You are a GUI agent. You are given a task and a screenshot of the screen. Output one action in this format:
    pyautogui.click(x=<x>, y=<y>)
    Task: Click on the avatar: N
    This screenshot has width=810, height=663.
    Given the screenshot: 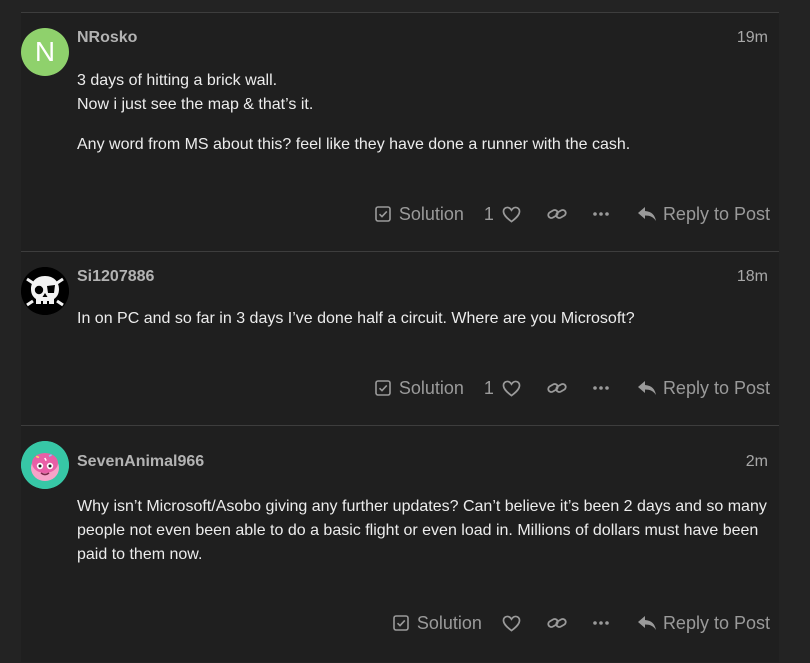 What is the action you would take?
    pyautogui.click(x=45, y=52)
    